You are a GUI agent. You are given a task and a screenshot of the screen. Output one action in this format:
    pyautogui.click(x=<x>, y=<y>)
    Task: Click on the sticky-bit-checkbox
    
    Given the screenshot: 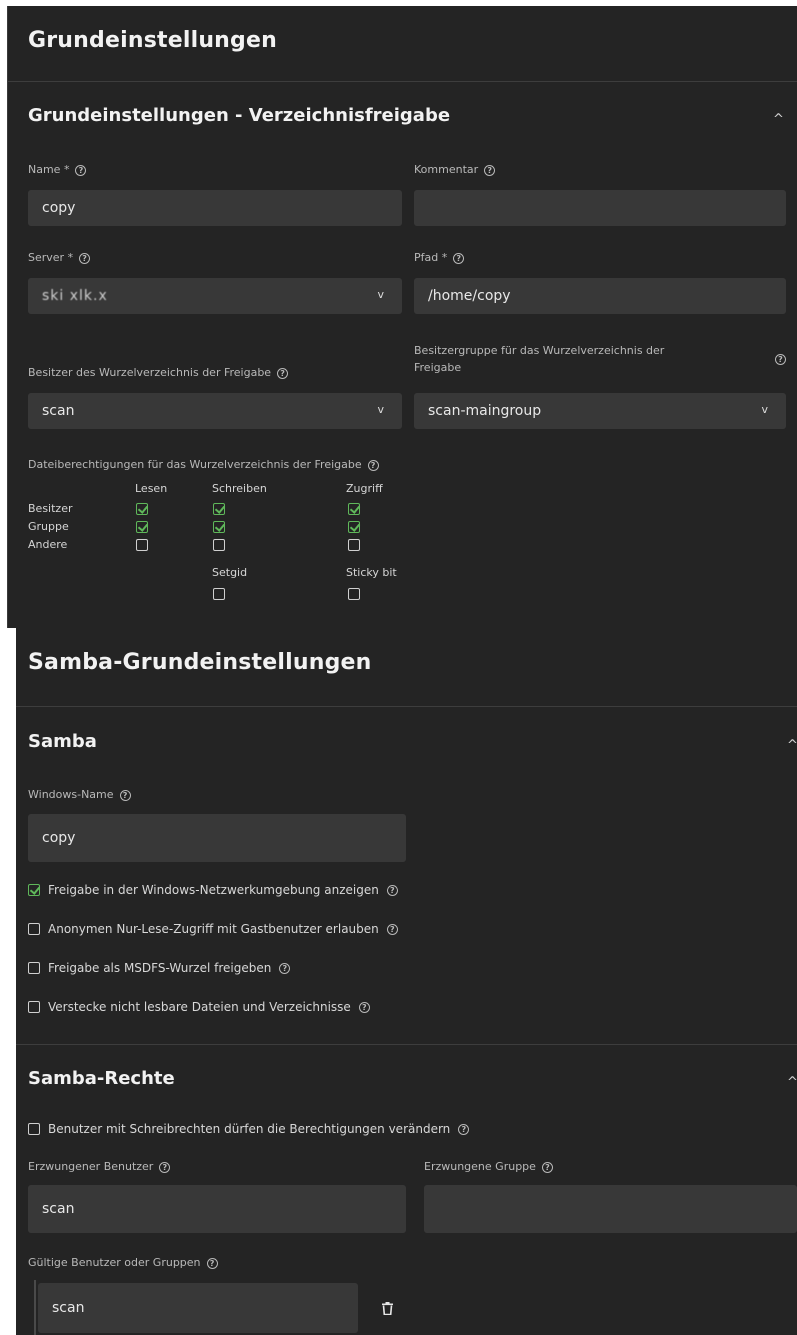 What is the action you would take?
    pyautogui.click(x=354, y=594)
    